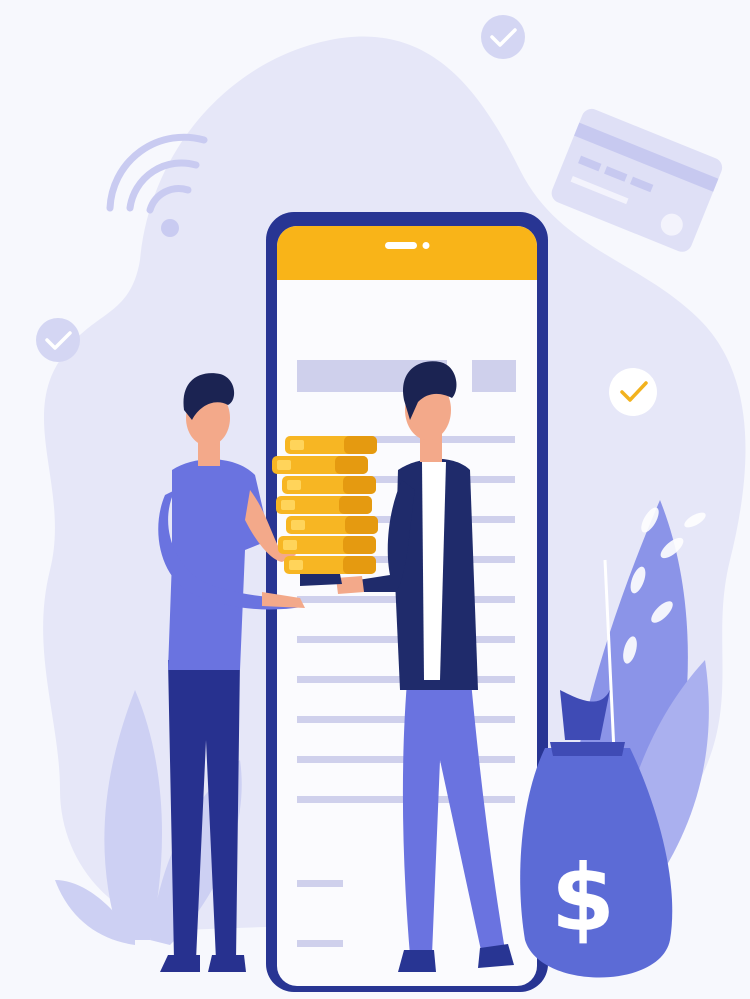  I want to click on coin-stack-icon, so click(325, 505).